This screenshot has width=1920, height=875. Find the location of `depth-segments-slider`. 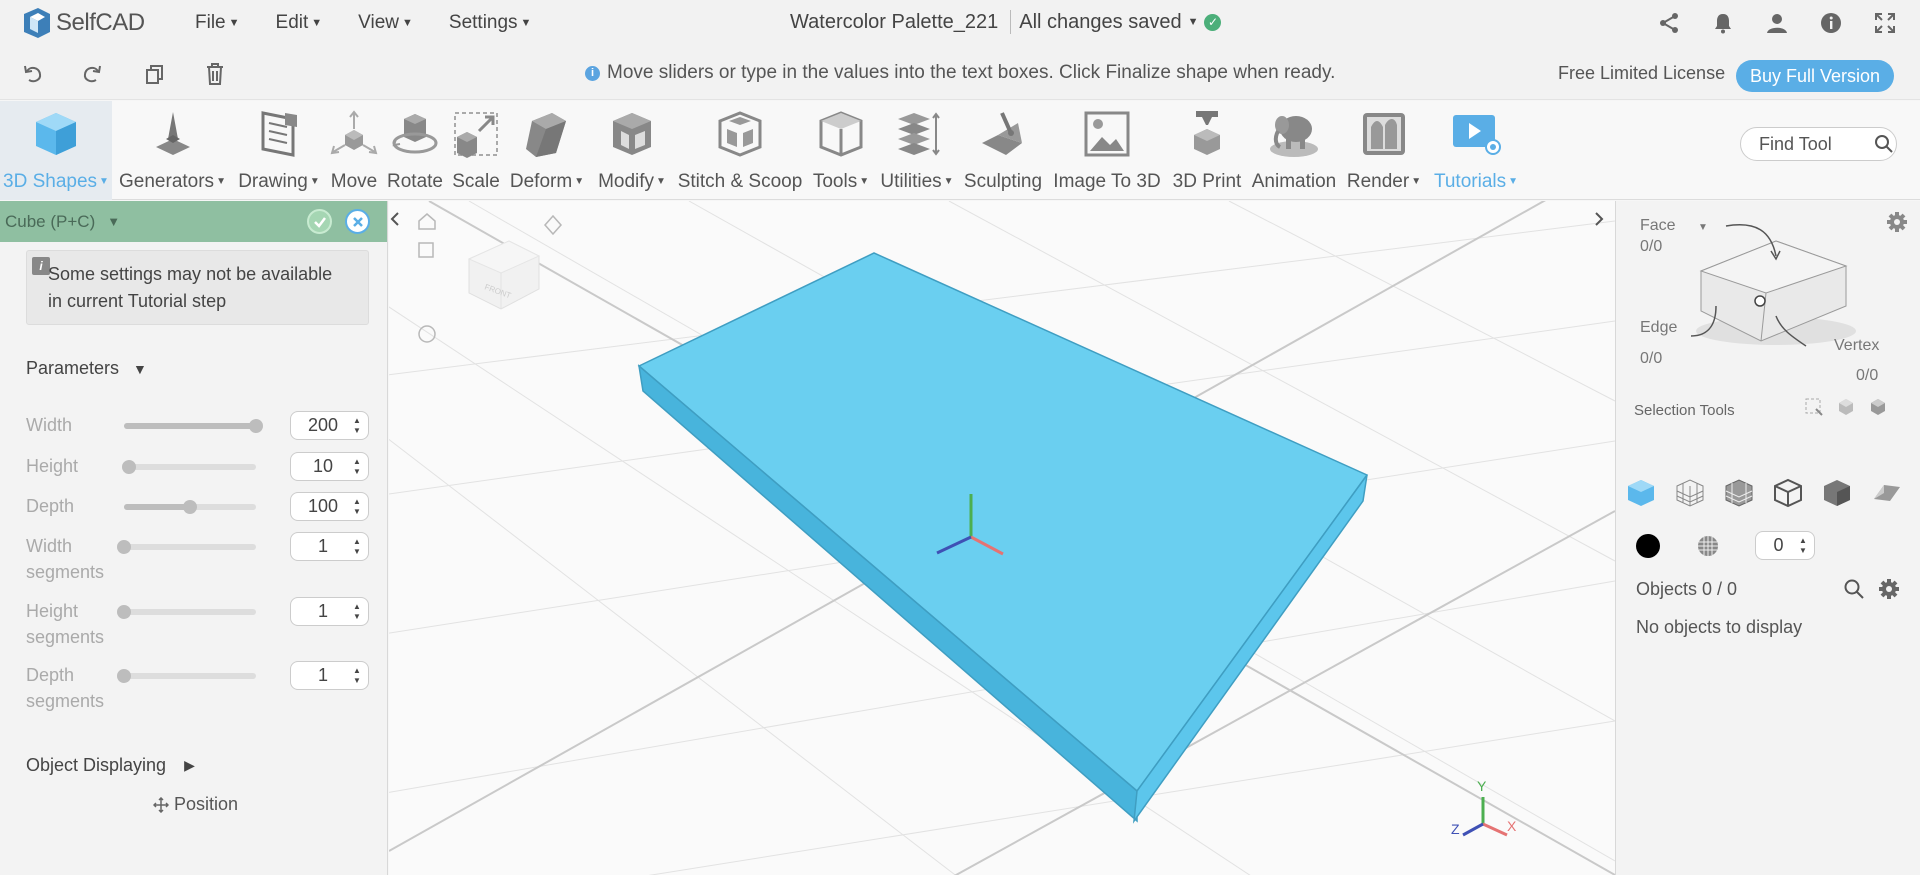

depth-segments-slider is located at coordinates (186, 676).